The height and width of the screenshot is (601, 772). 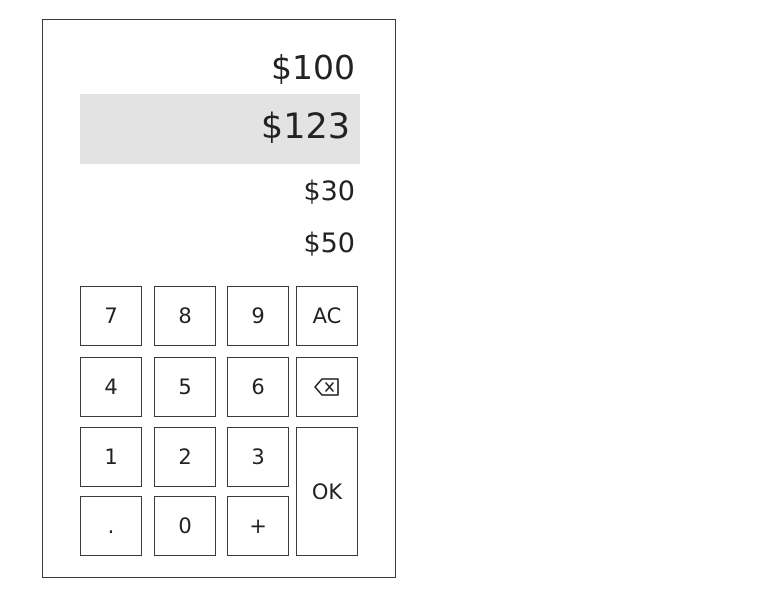 What do you see at coordinates (327, 316) in the screenshot?
I see `clear-button: AC` at bounding box center [327, 316].